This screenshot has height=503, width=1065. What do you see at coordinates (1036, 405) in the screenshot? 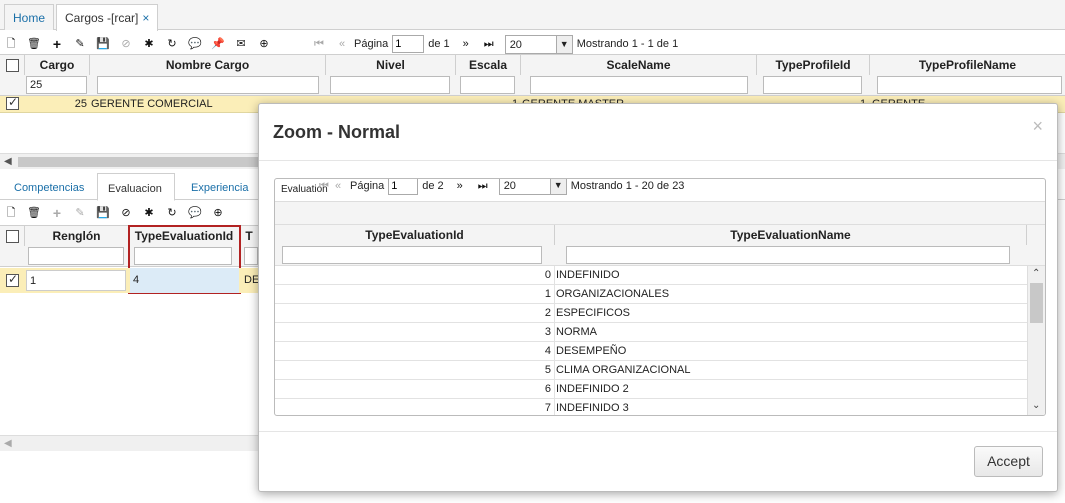
I see `scroll-down-icon: ⌄` at bounding box center [1036, 405].